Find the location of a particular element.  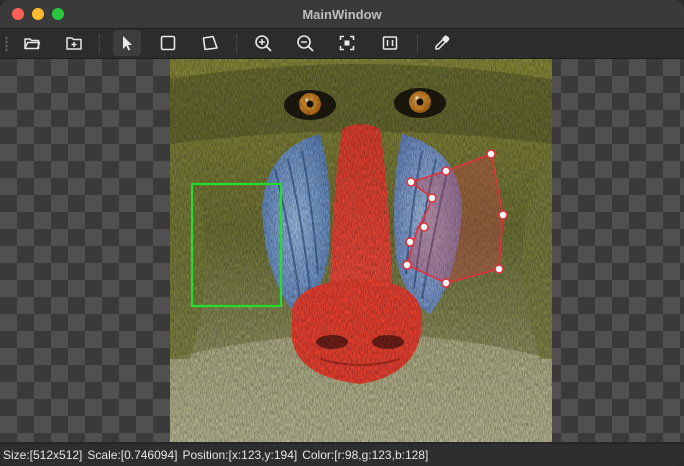

color-picker-icon is located at coordinates (442, 42).